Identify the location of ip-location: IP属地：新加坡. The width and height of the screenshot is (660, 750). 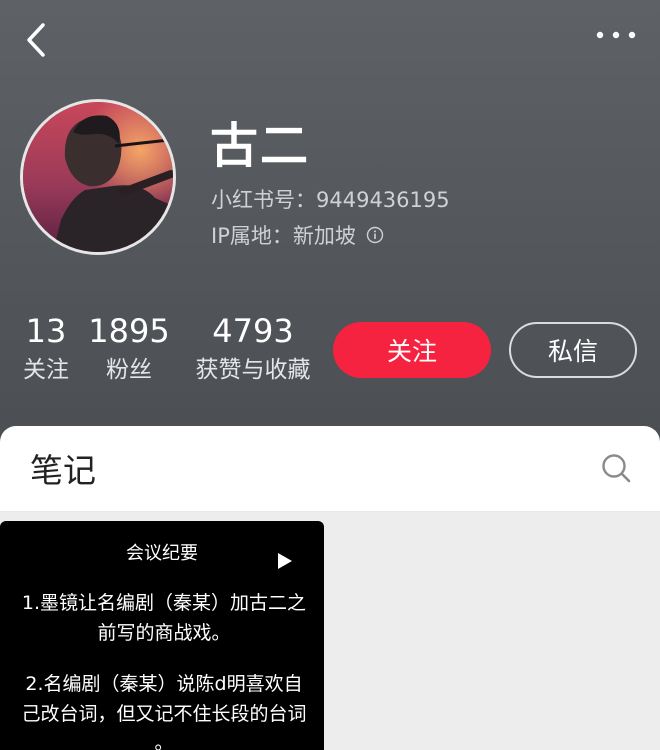
(297, 235).